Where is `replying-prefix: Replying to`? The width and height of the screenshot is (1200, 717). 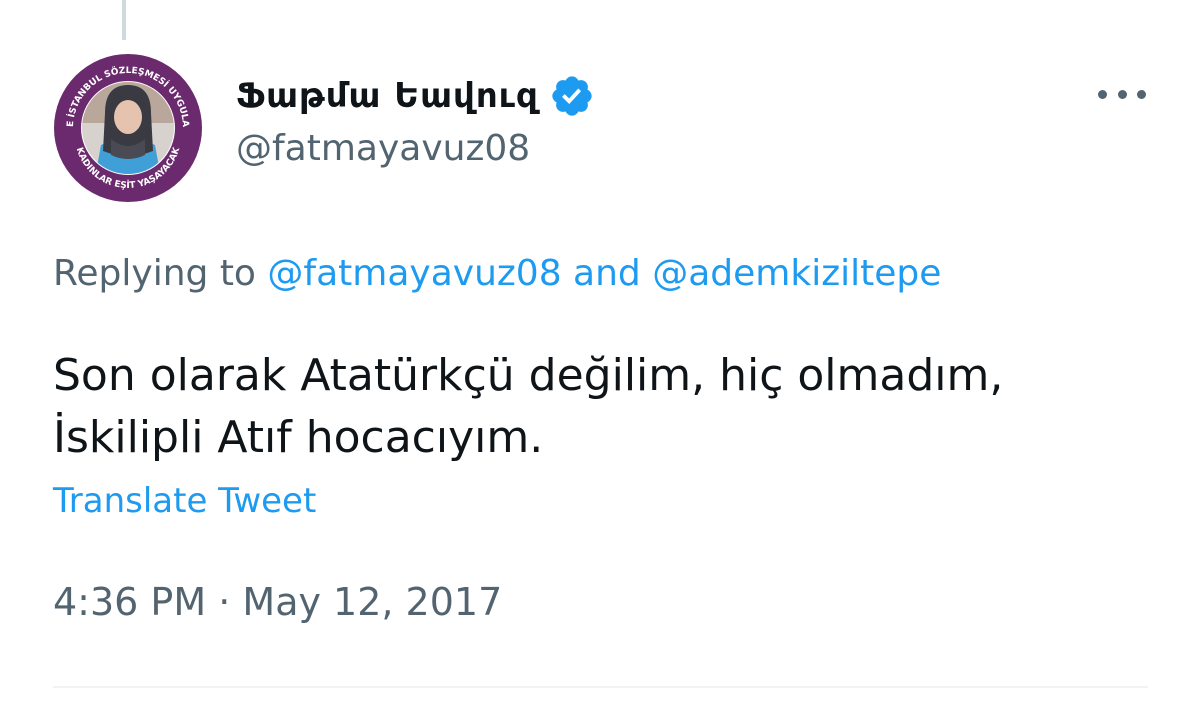 replying-prefix: Replying to is located at coordinates (154, 273).